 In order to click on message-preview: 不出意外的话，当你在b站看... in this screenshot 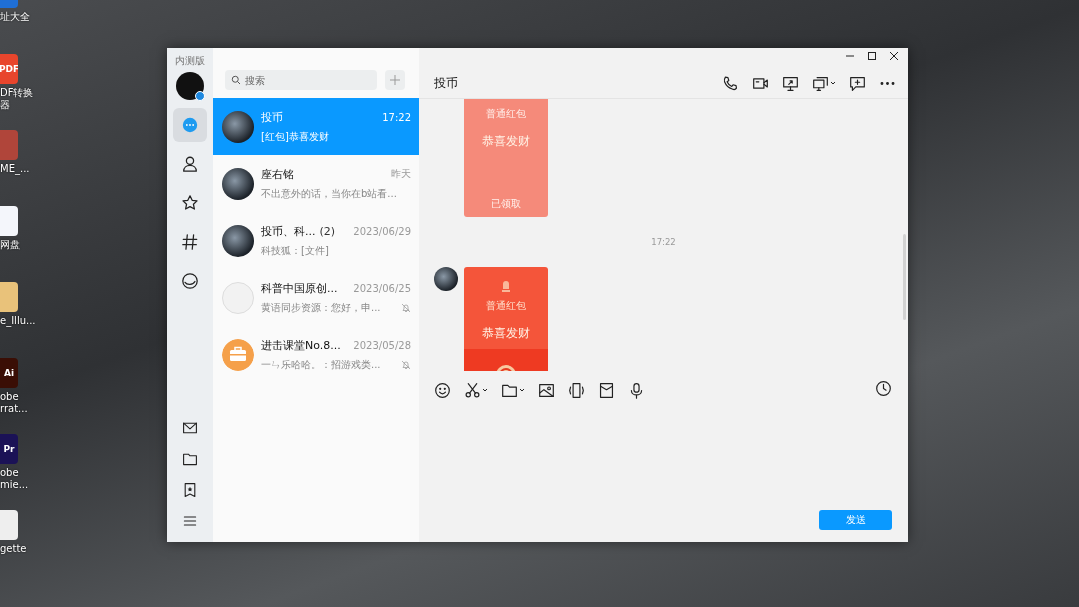, I will do `click(329, 193)`.